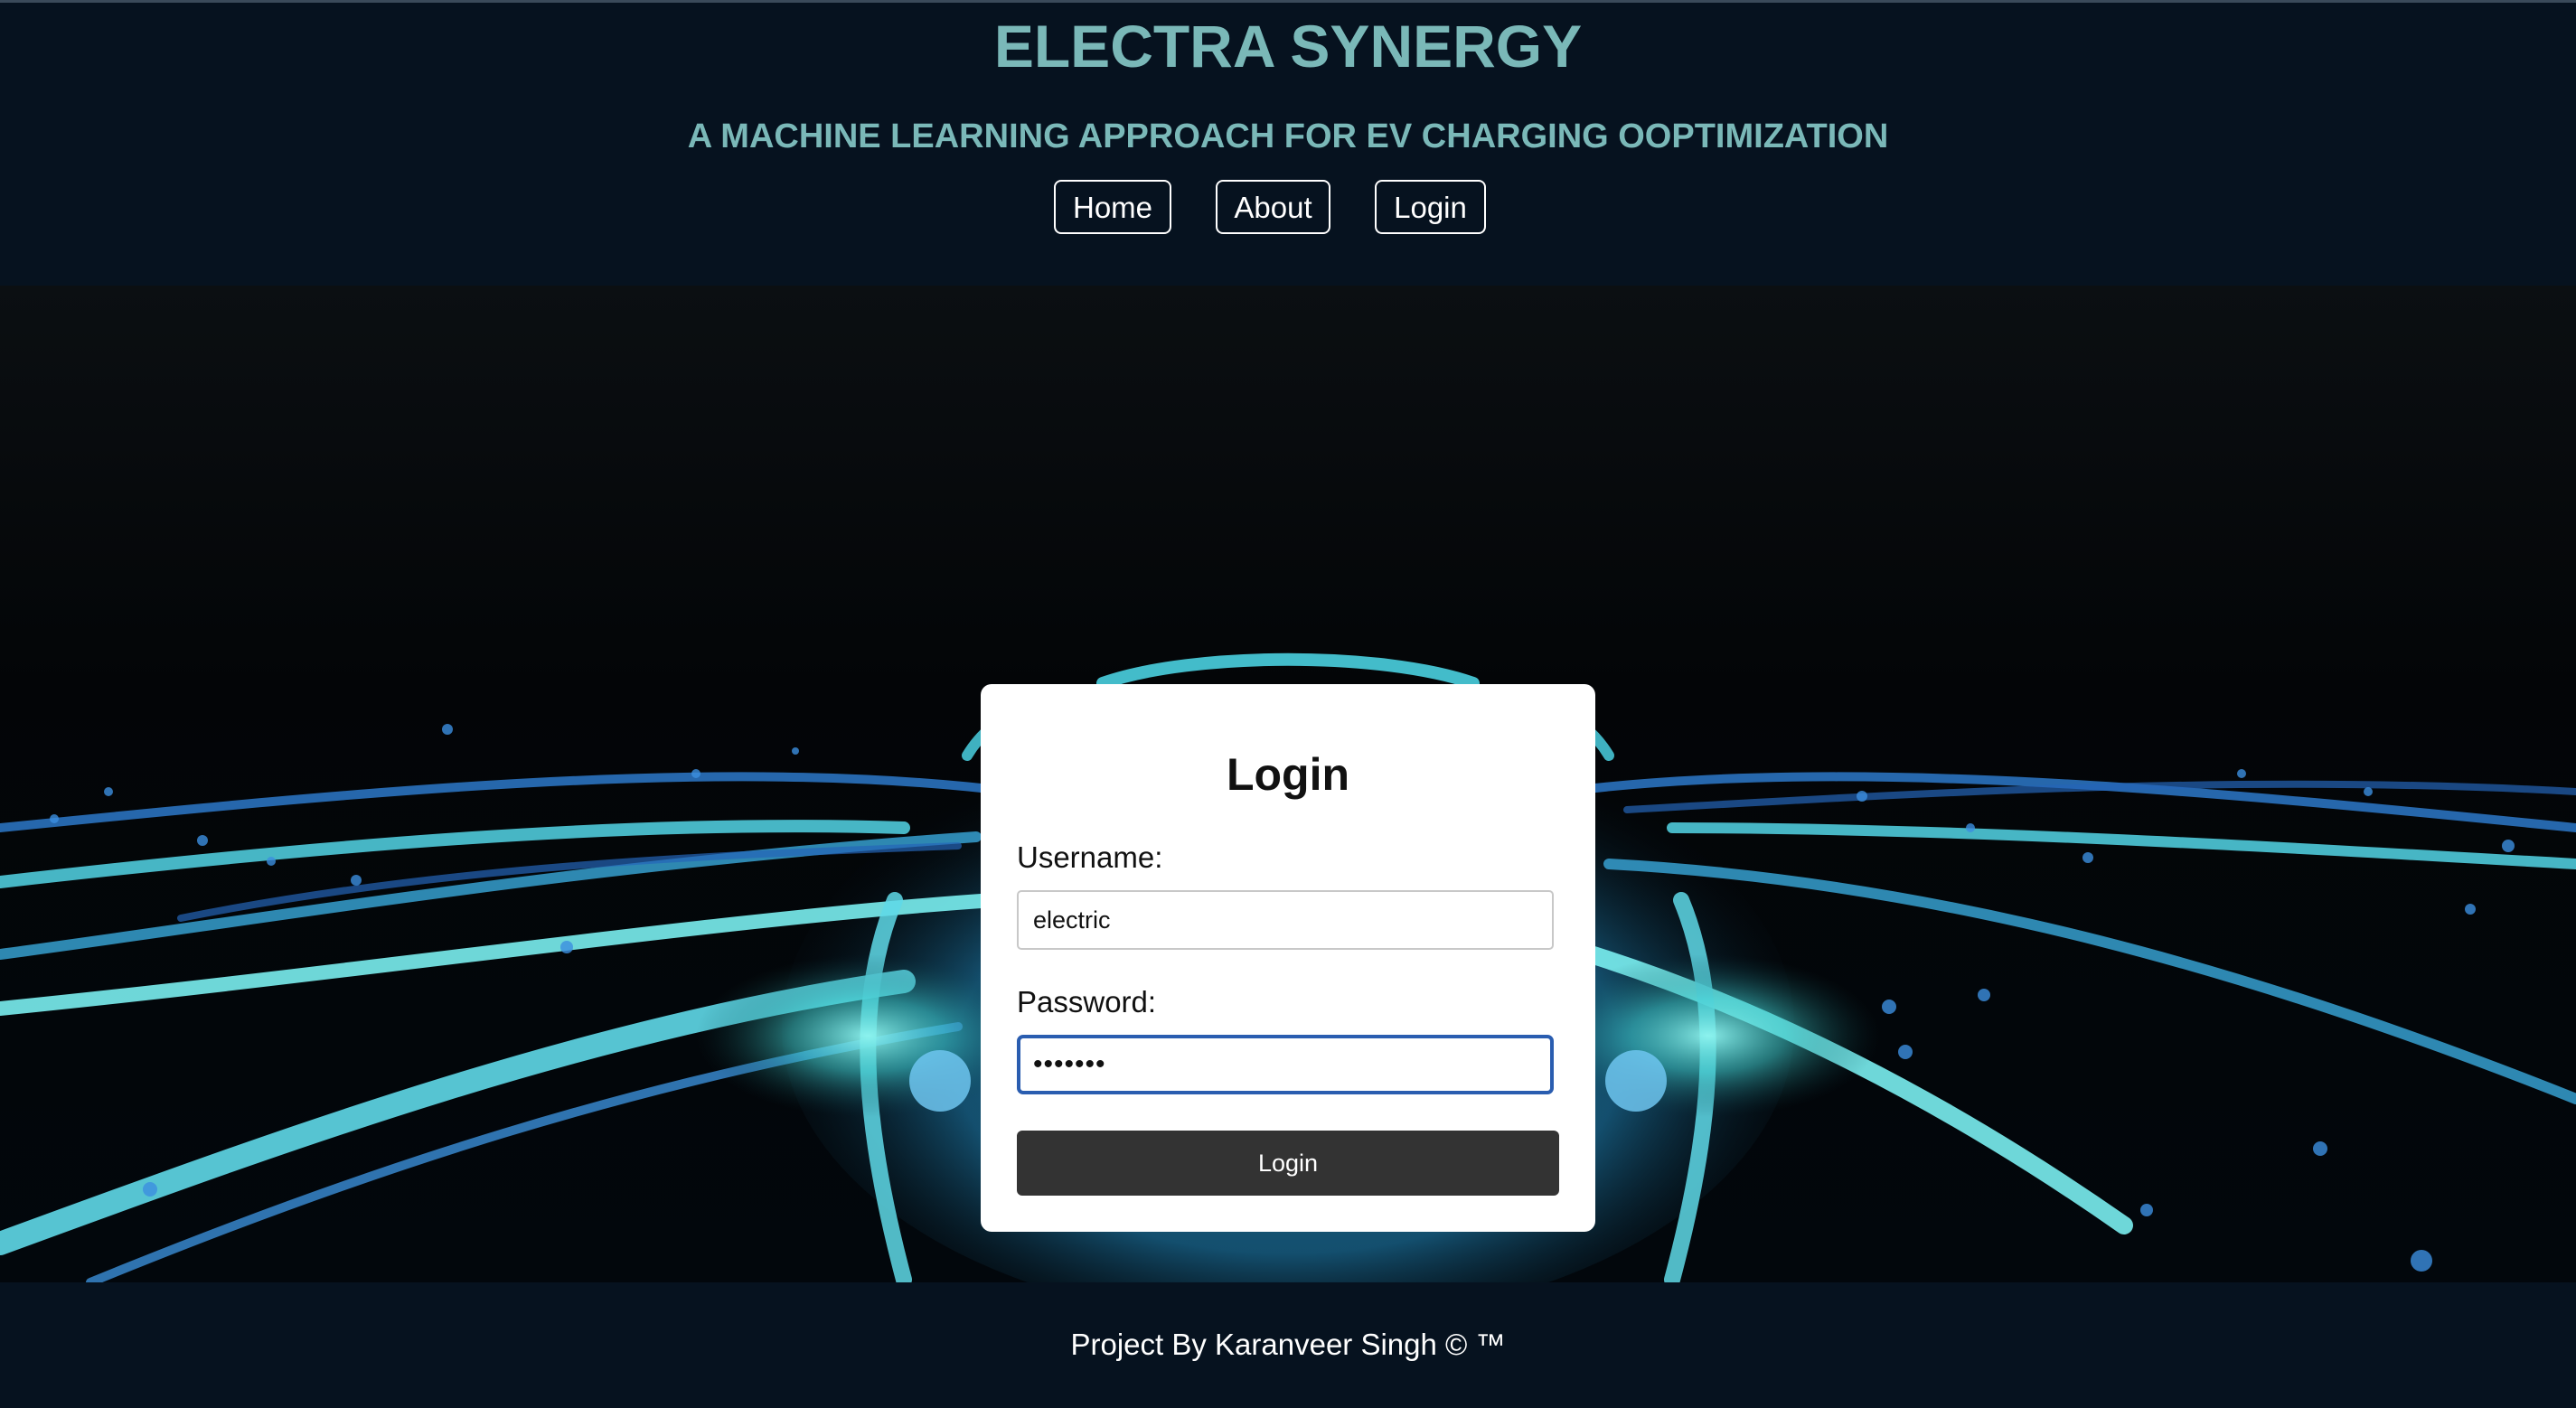 This screenshot has height=1408, width=2576. What do you see at coordinates (1288, 774) in the screenshot?
I see `login-heading: Login` at bounding box center [1288, 774].